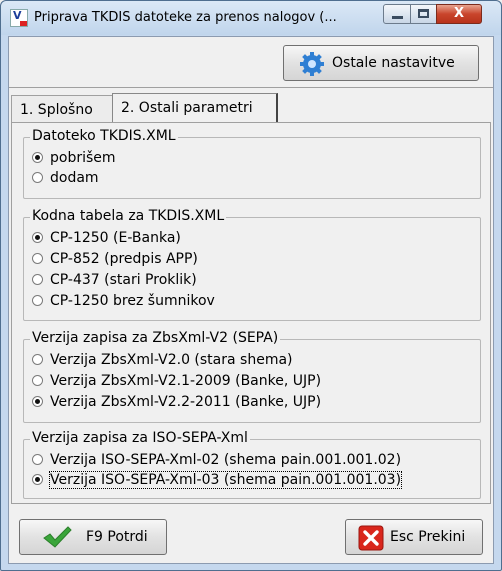 This screenshot has width=502, height=571. Describe the element at coordinates (37, 380) in the screenshot. I see `radio-zbs-v21-circle` at that location.